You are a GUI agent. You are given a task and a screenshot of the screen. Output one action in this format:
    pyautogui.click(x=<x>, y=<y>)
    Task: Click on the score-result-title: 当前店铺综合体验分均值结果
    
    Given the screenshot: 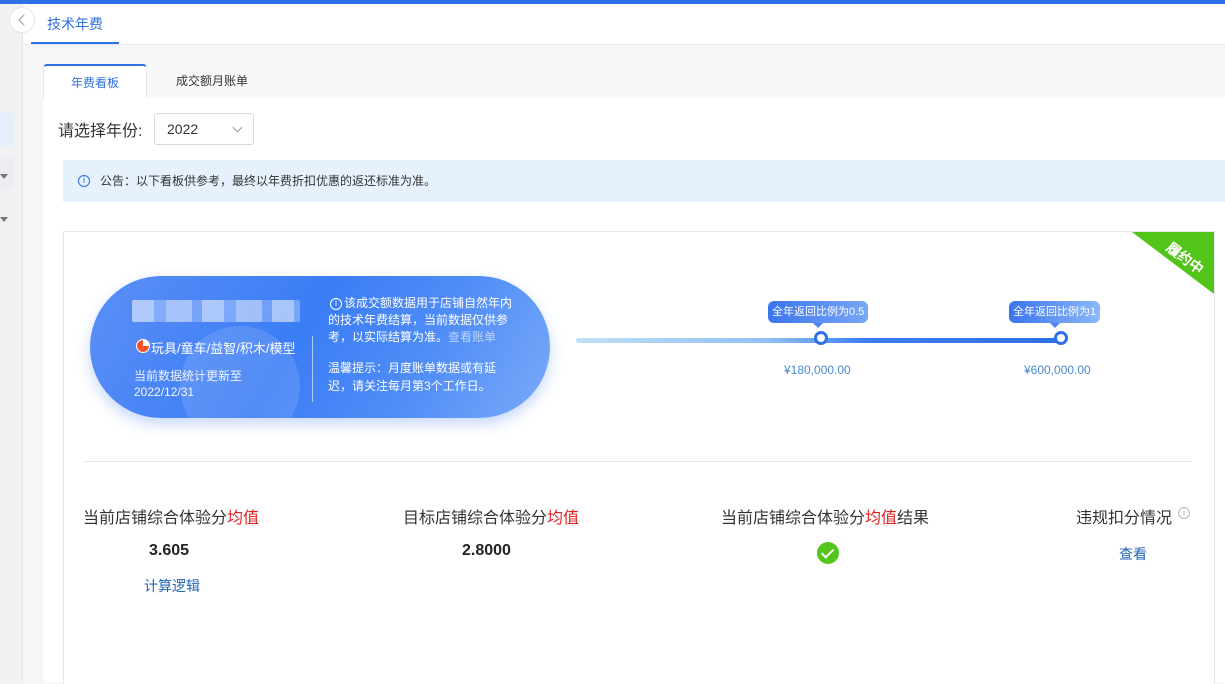 What is the action you would take?
    pyautogui.click(x=825, y=516)
    